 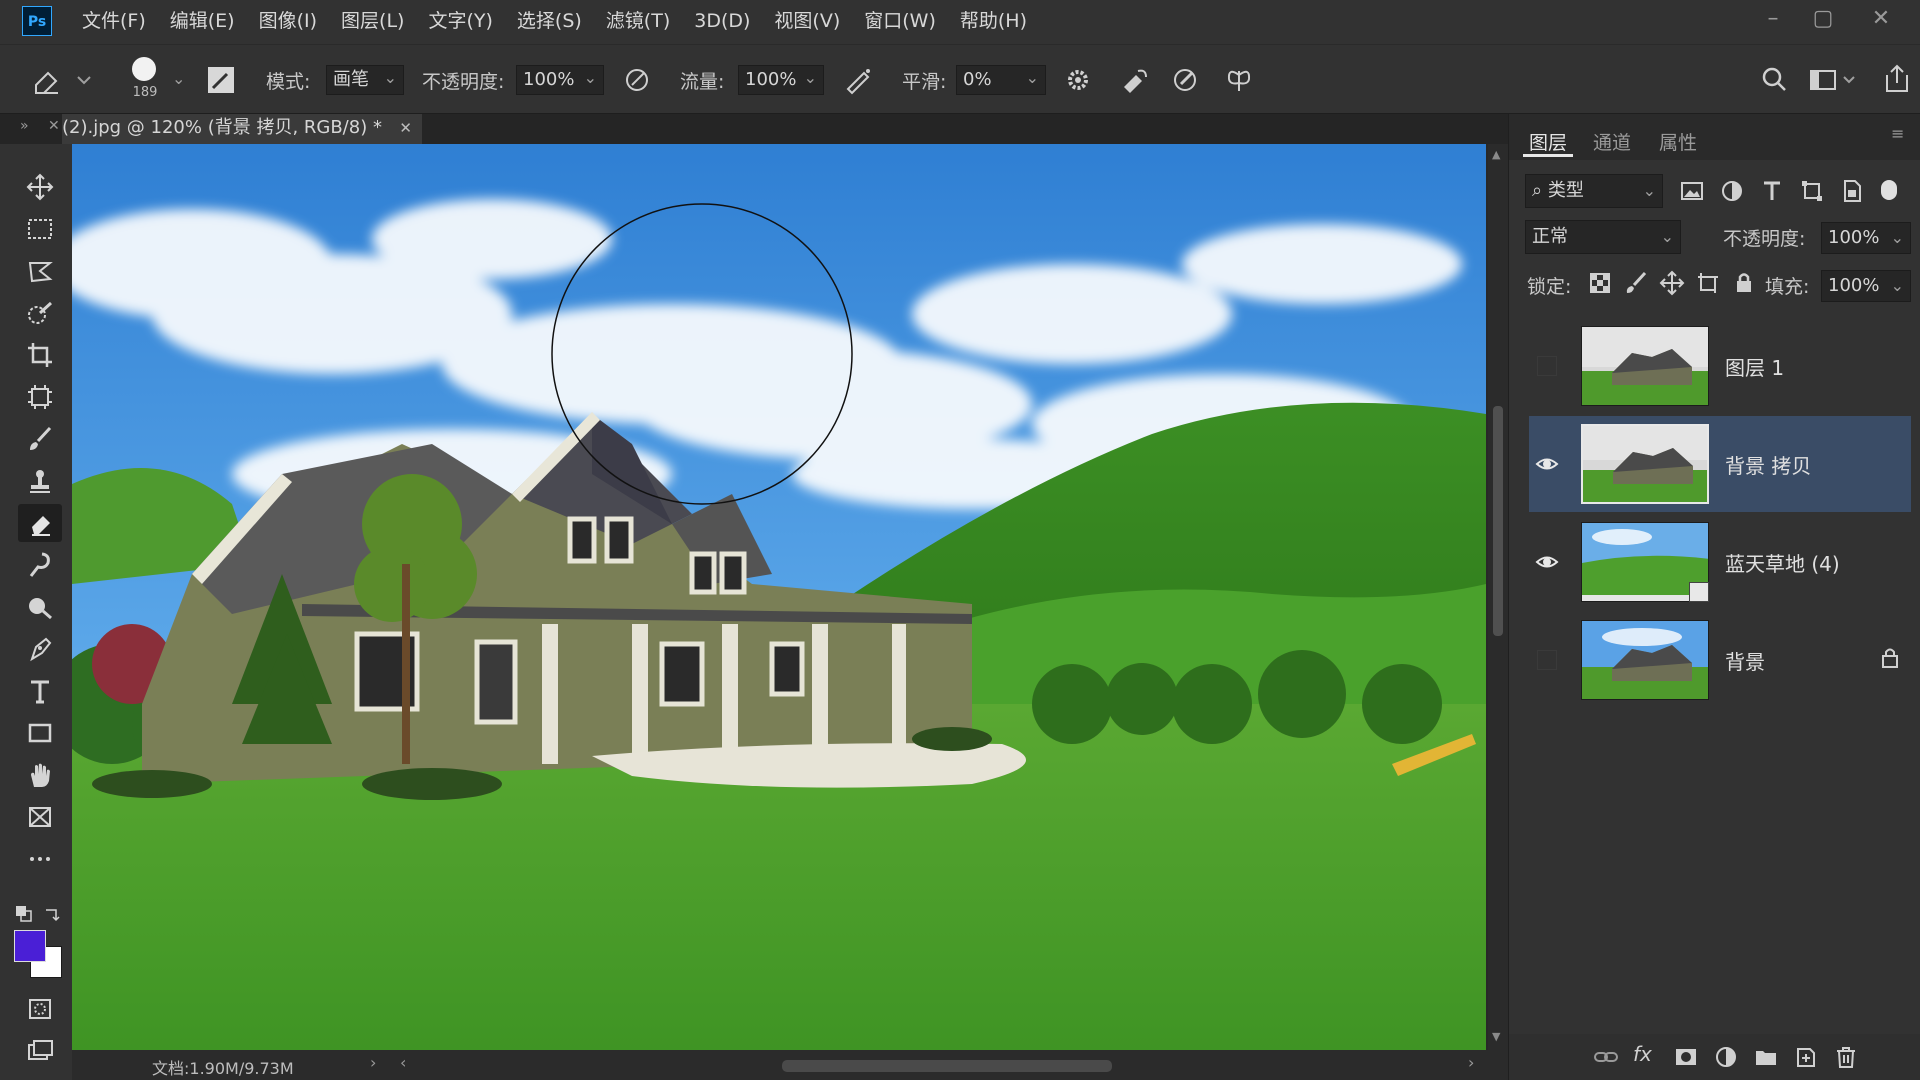 What do you see at coordinates (1600, 283) in the screenshot?
I see `lock-transparent-button` at bounding box center [1600, 283].